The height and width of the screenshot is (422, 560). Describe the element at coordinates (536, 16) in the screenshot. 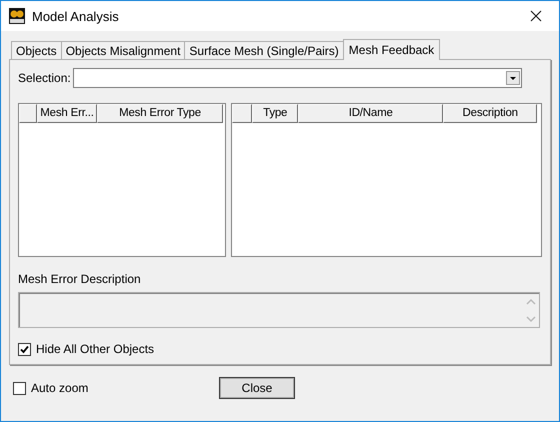

I see `close-icon` at that location.